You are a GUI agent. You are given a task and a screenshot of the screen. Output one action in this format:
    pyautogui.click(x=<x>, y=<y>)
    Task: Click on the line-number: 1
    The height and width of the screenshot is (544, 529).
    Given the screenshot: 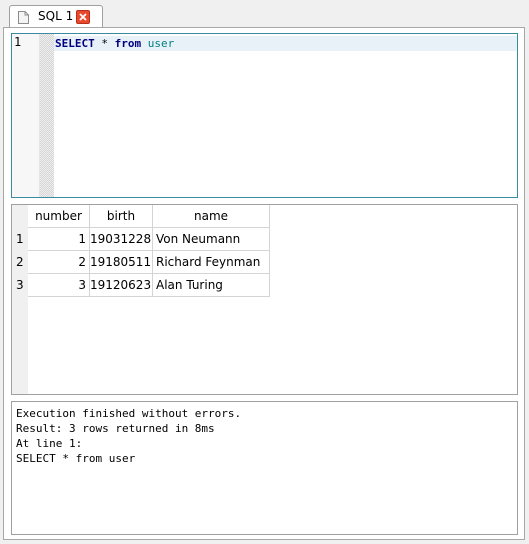 What is the action you would take?
    pyautogui.click(x=18, y=42)
    